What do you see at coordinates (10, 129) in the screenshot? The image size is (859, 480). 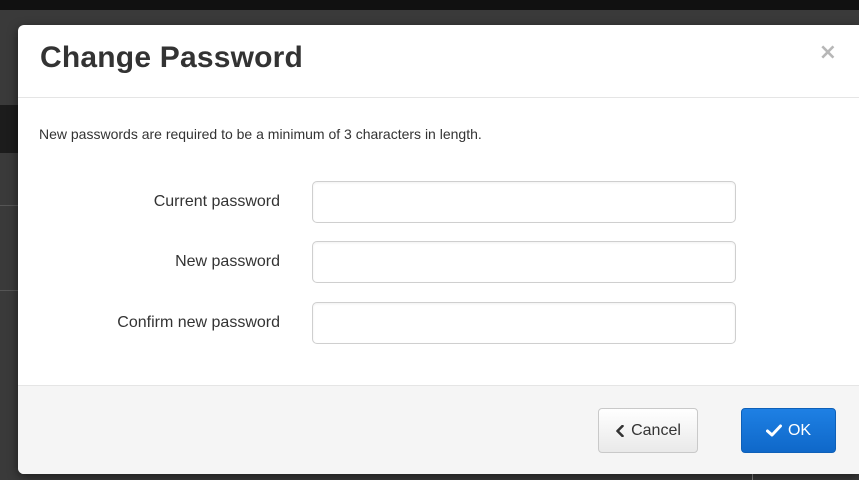 I see `background-navbar` at bounding box center [10, 129].